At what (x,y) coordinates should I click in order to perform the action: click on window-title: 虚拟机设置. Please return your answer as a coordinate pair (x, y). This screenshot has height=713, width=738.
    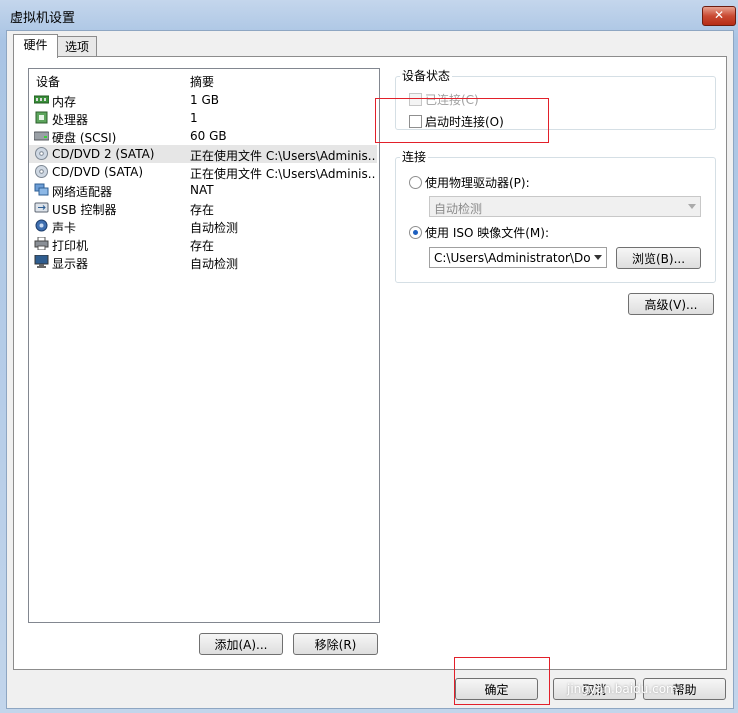
    Looking at the image, I should click on (43, 18).